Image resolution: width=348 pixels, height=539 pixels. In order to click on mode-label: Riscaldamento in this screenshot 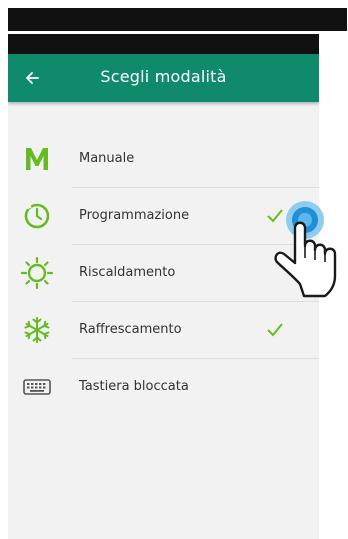, I will do `click(127, 272)`.